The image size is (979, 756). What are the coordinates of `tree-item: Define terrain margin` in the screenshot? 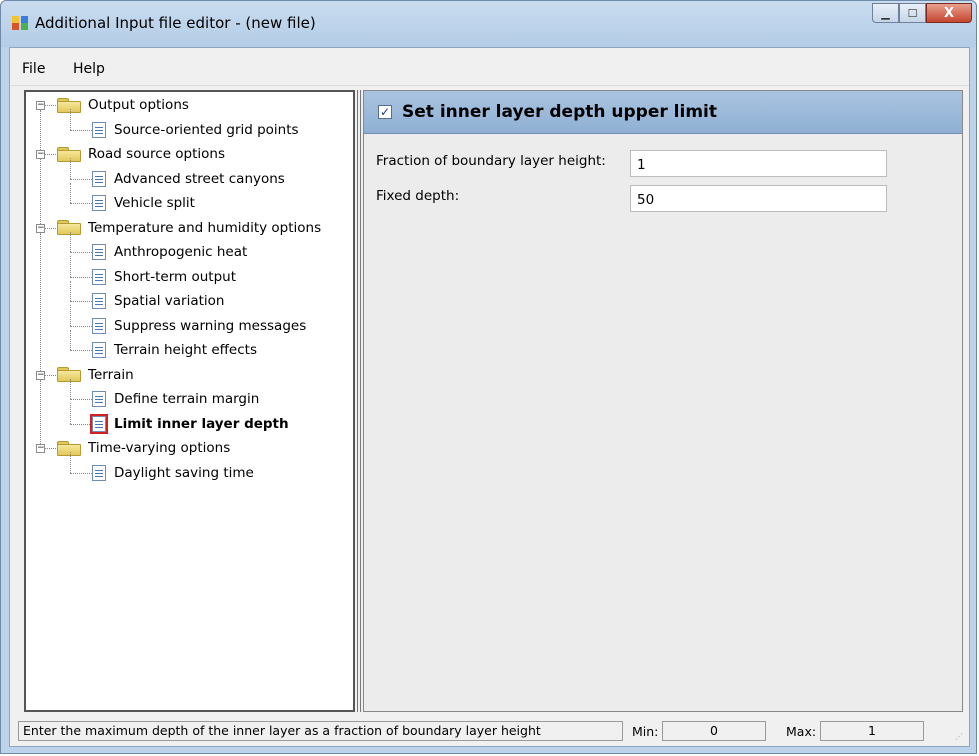 It's located at (175, 399).